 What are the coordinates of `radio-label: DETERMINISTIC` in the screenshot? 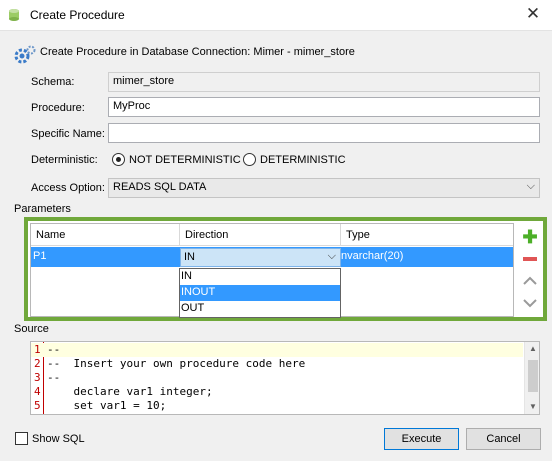 It's located at (303, 159).